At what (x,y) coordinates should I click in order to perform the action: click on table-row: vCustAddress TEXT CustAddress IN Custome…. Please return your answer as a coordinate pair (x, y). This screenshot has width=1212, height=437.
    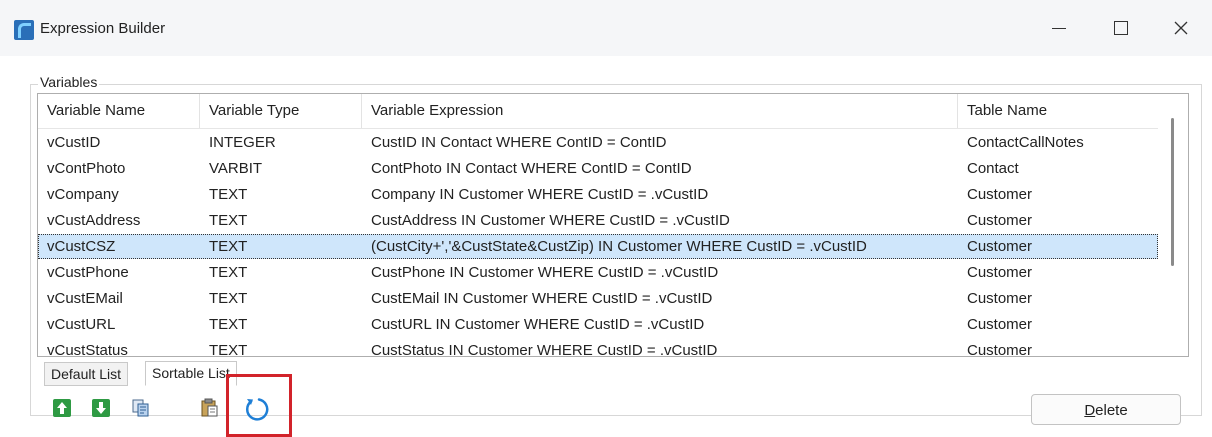
    Looking at the image, I should click on (598, 220).